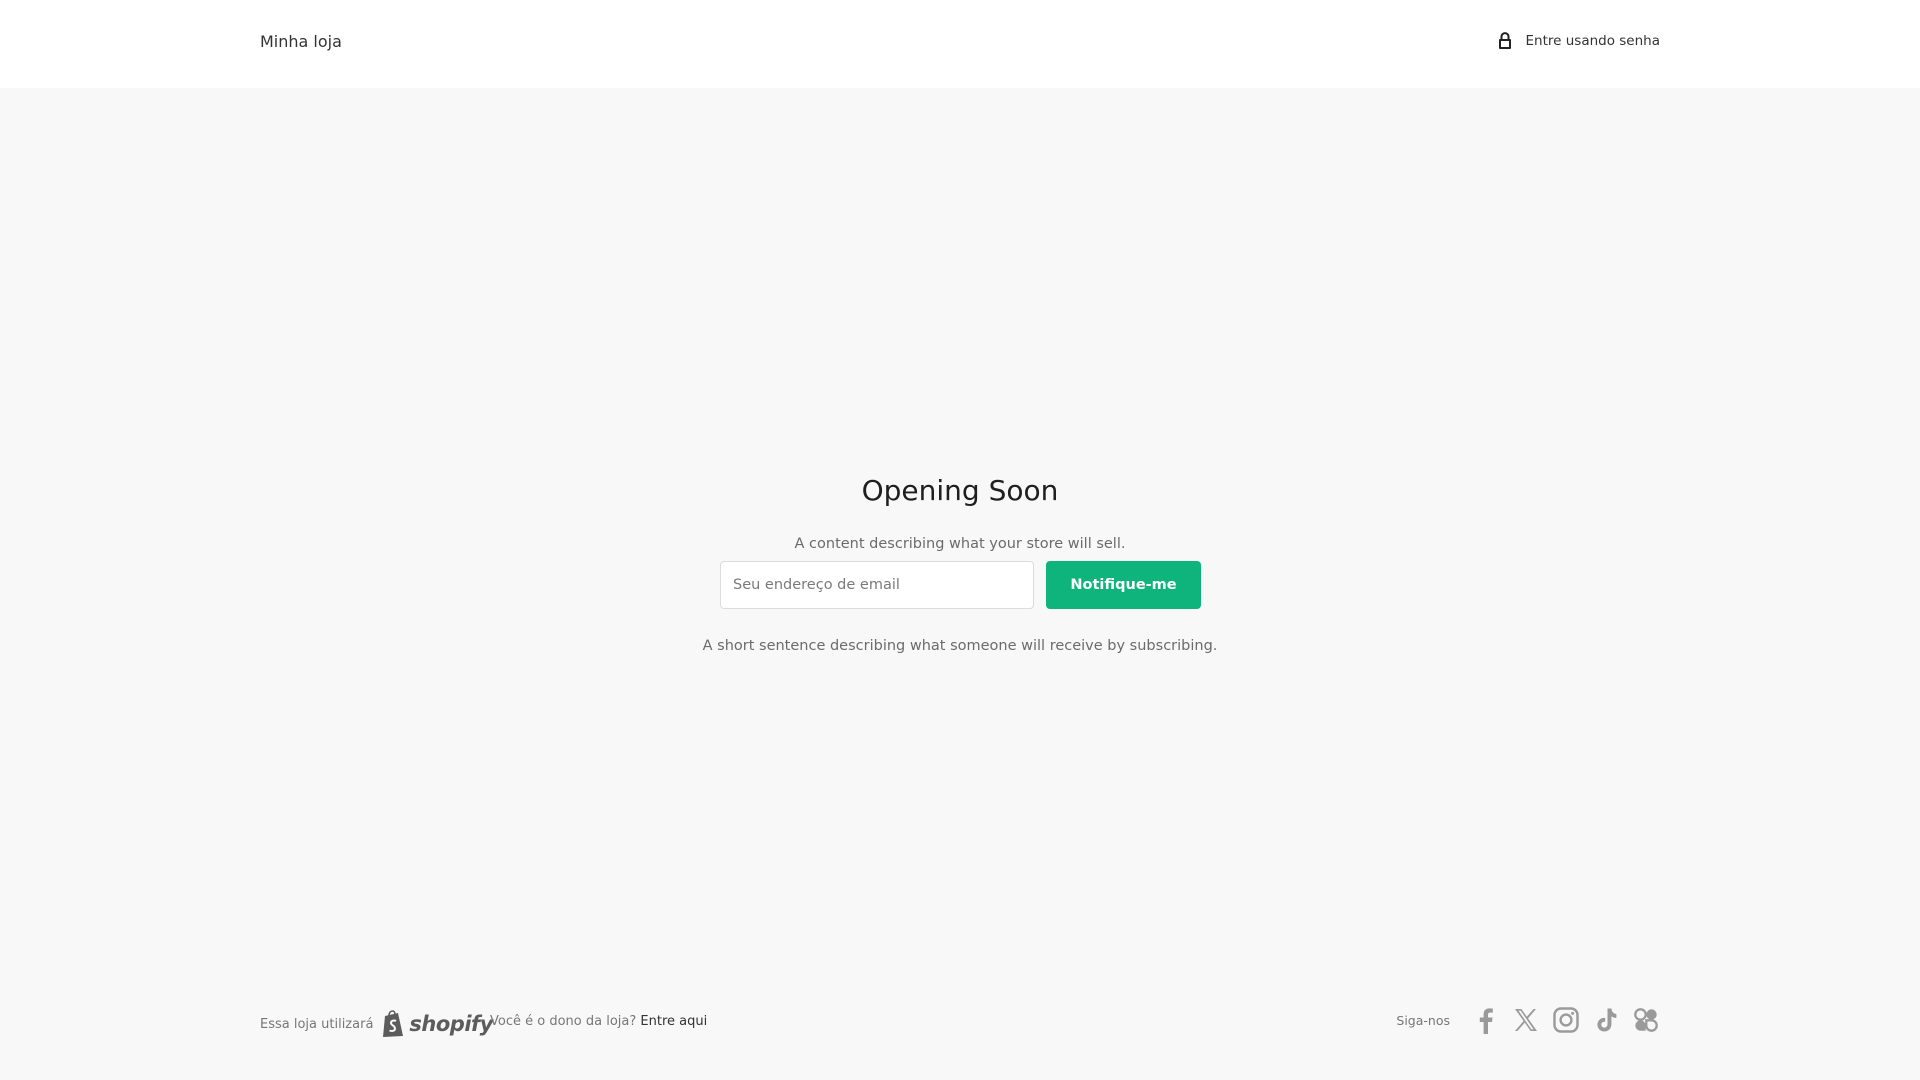 The image size is (1920, 1080). I want to click on owner-login: Você é o dono da loja? Entre aqui, so click(598, 1021).